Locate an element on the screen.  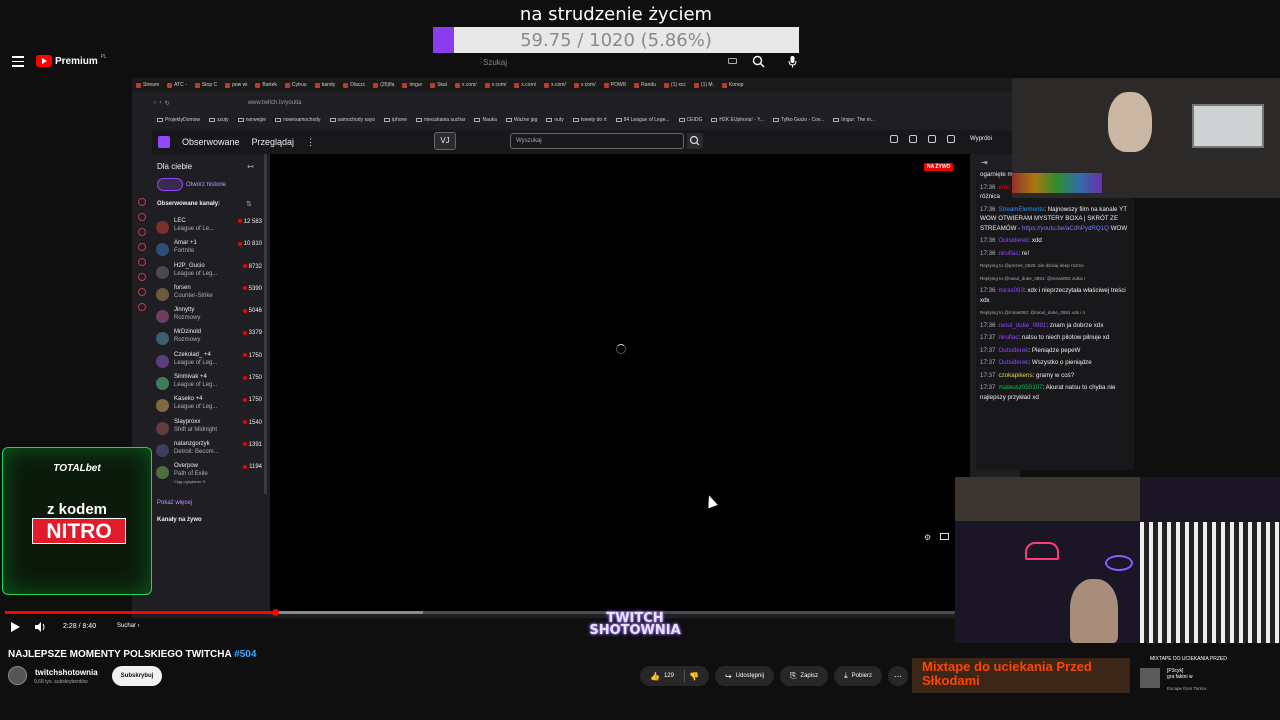
theatre-mode-icon is located at coordinates (944, 536).